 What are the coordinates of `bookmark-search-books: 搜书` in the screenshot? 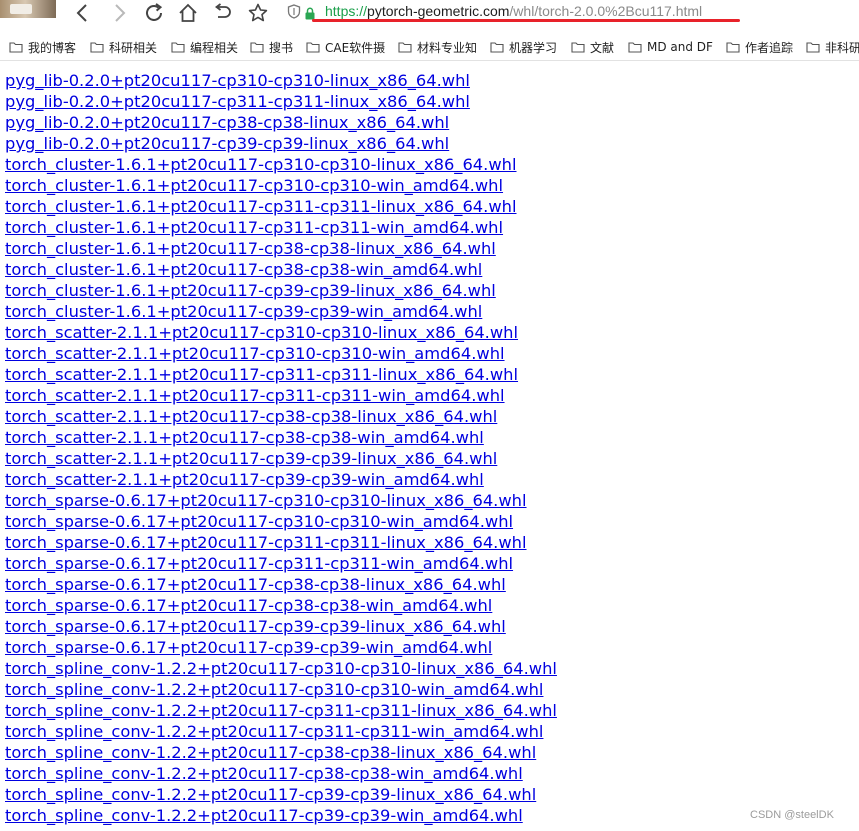 It's located at (271, 47).